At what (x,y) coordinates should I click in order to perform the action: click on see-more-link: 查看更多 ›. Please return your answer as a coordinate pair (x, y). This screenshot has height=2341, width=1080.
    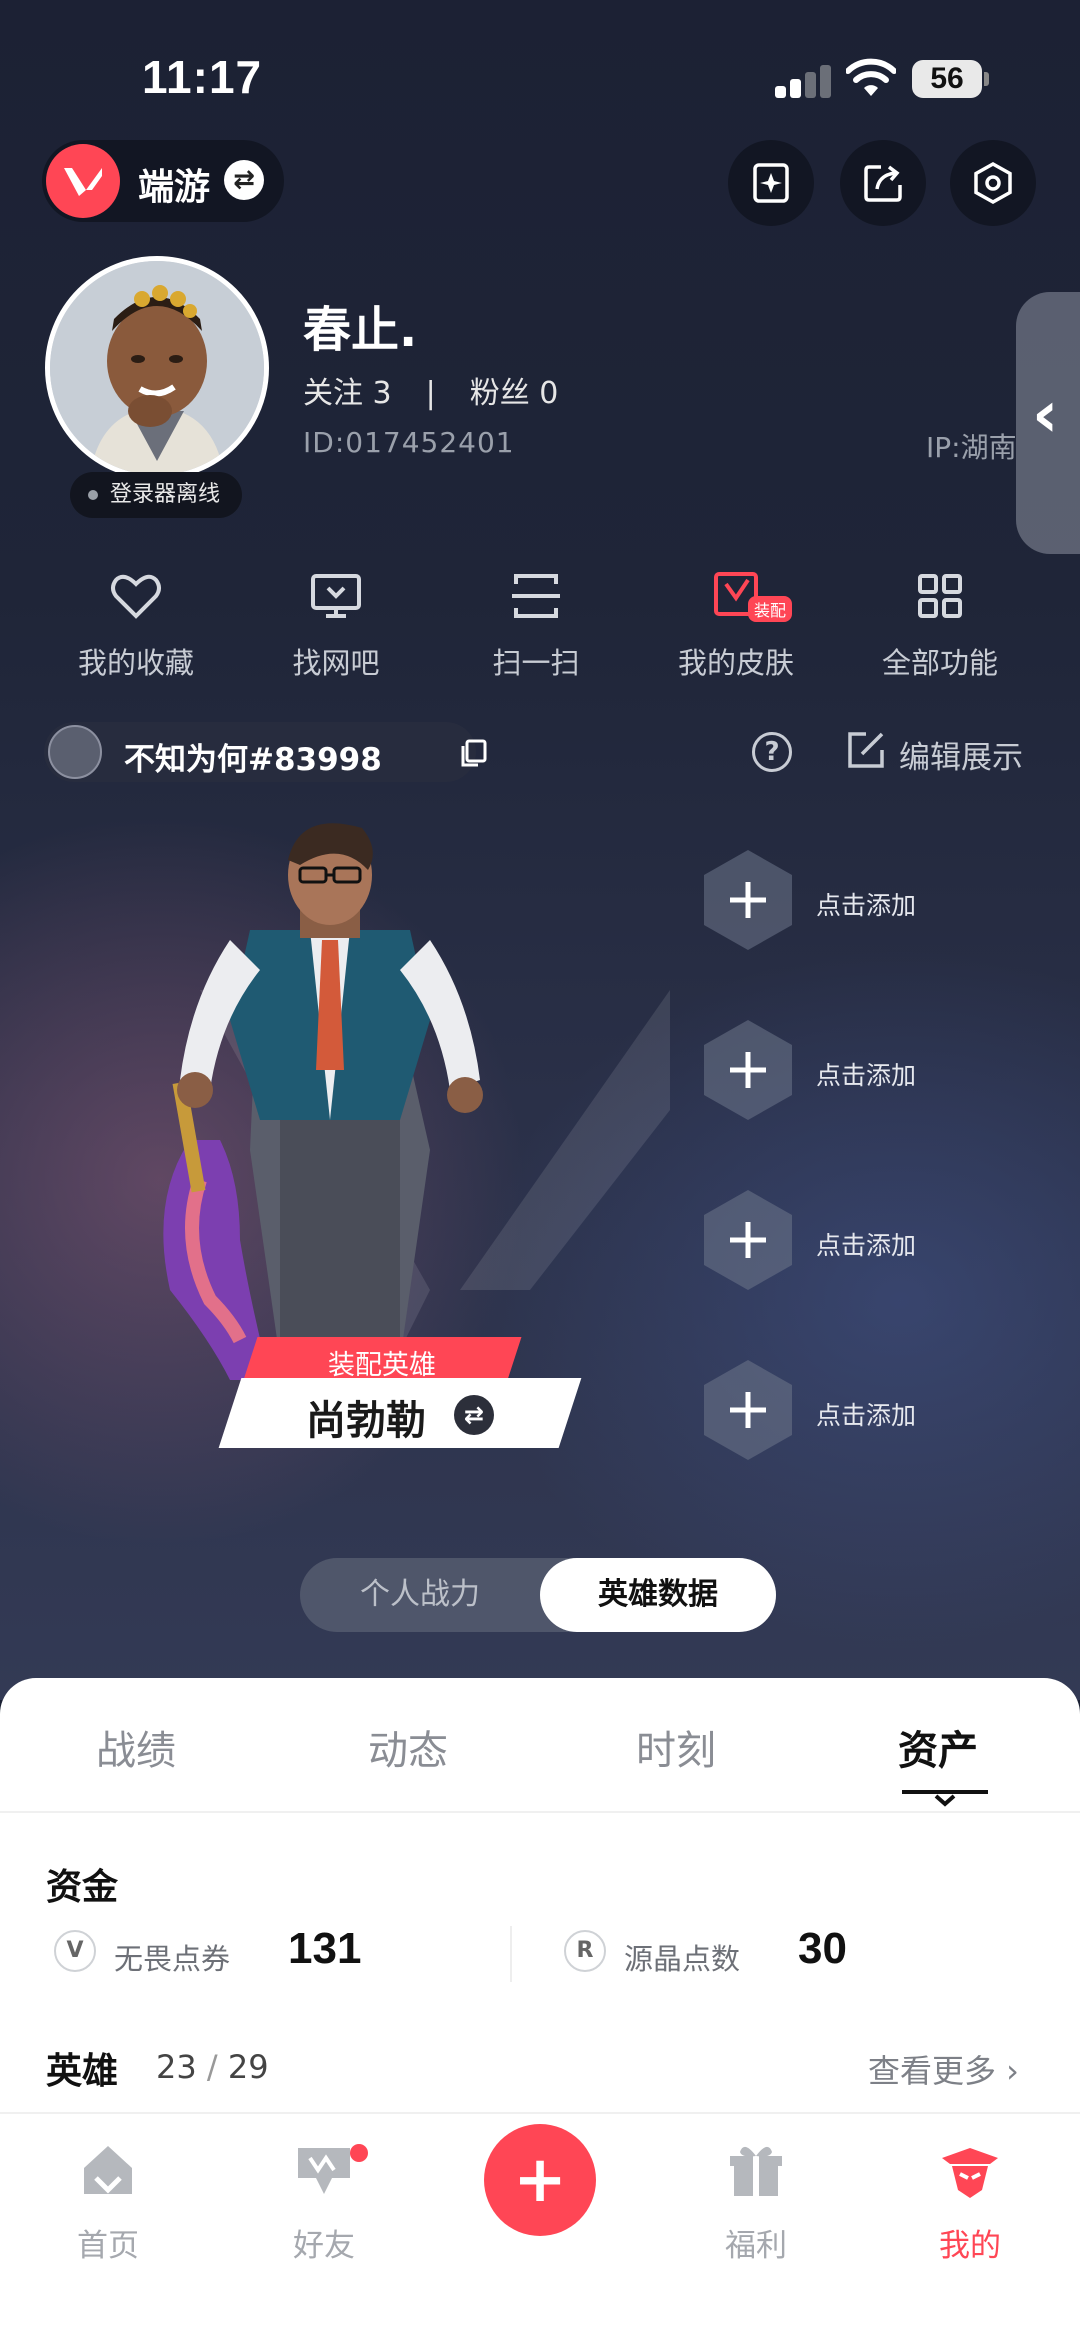
    Looking at the image, I should click on (943, 2069).